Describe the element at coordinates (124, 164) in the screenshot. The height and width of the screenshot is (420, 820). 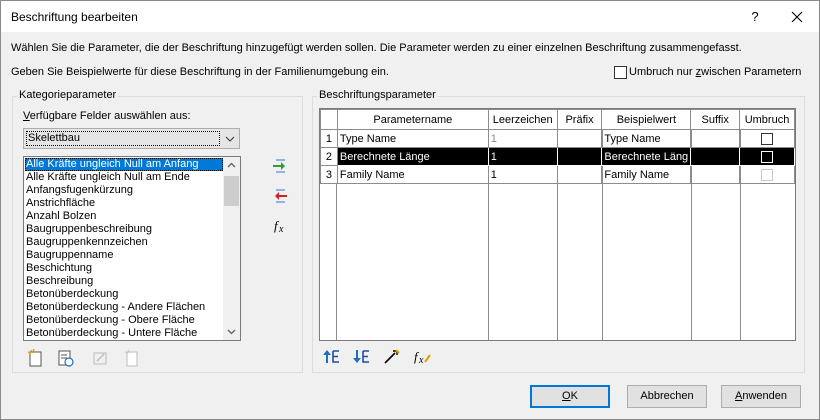
I see `list-item: Alle Kräfte ungleich Null am Anfang` at that location.